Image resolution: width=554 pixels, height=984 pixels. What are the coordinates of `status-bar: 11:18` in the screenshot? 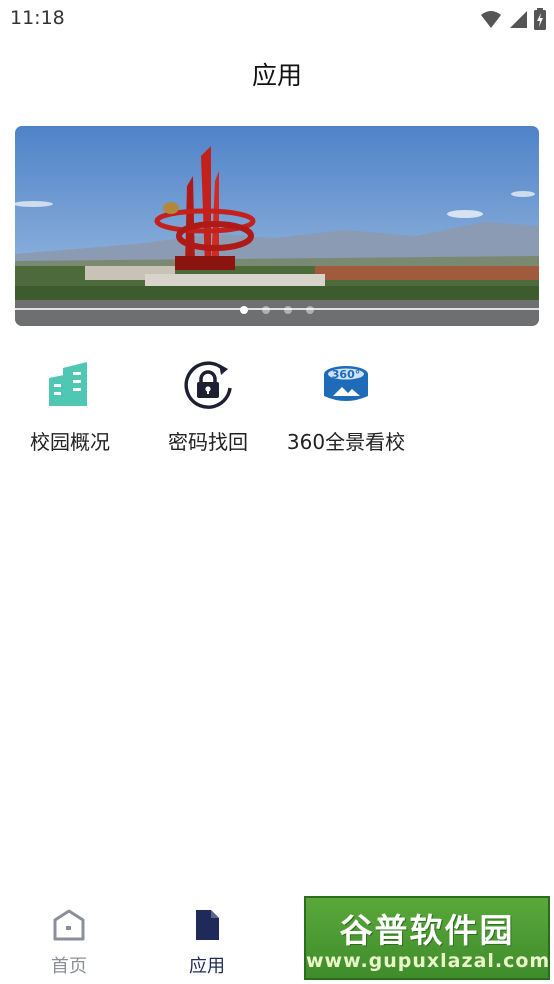 It's located at (277, 19).